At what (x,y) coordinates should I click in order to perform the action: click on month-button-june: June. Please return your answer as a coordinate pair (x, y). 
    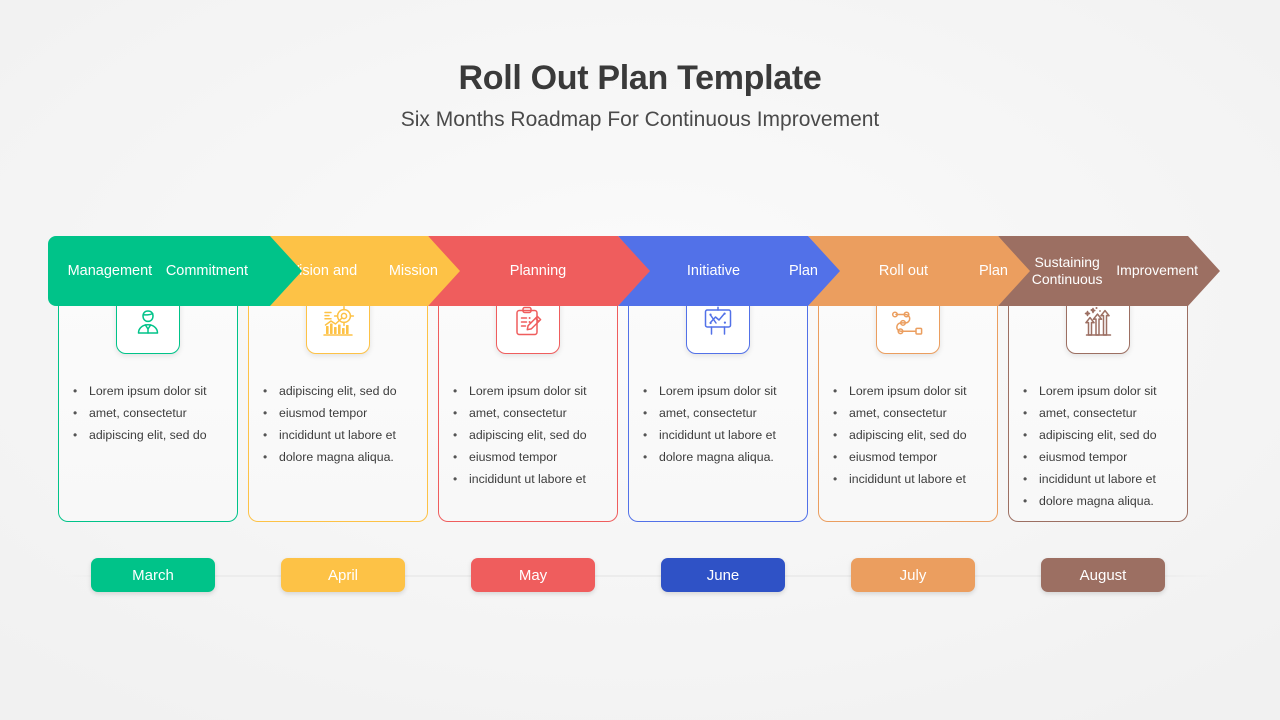
    Looking at the image, I should click on (723, 575).